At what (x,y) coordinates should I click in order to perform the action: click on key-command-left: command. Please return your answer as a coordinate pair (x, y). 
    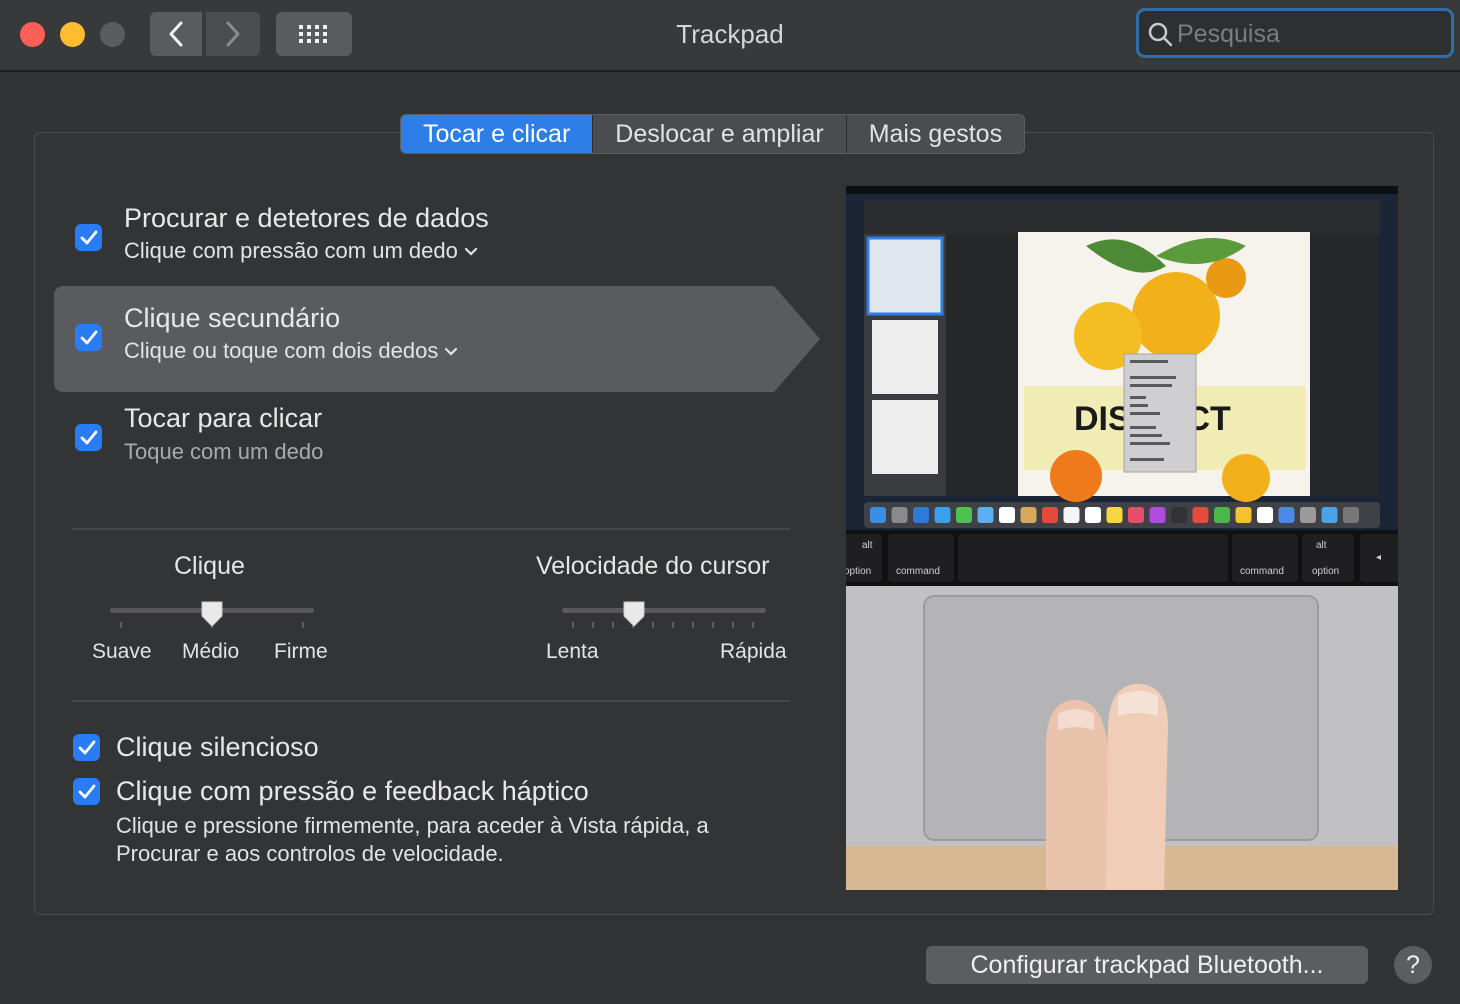
    Looking at the image, I should click on (918, 571).